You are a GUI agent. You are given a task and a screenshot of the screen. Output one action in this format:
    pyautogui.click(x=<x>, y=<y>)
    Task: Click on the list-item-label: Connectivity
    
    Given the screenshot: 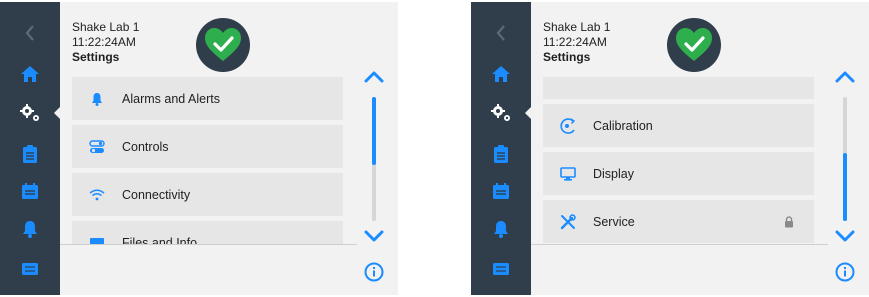 What is the action you would take?
    pyautogui.click(x=156, y=194)
    